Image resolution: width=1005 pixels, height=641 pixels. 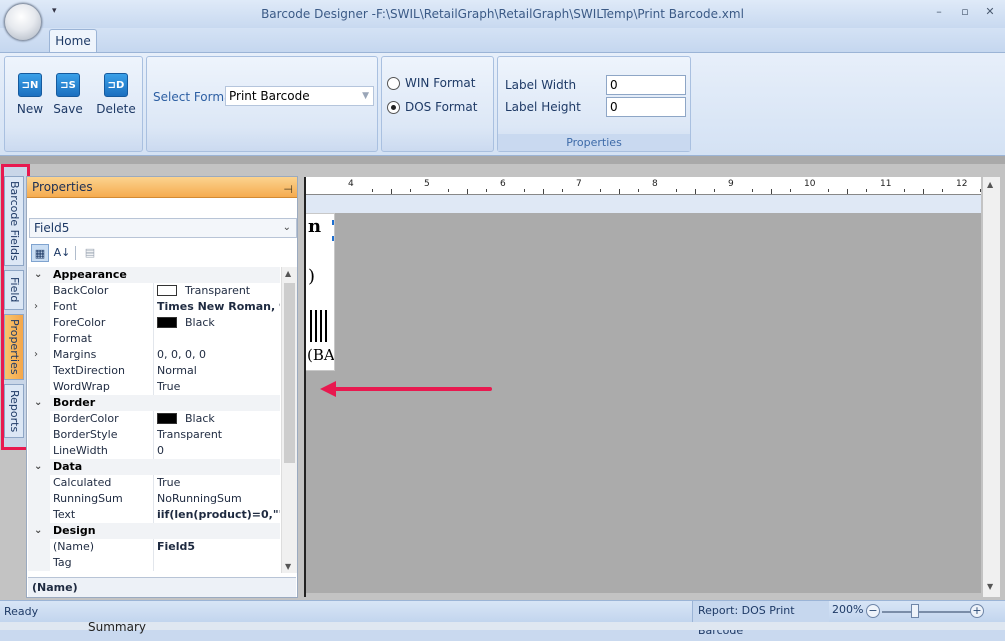 I want to click on minimize-button: –, so click(x=939, y=13).